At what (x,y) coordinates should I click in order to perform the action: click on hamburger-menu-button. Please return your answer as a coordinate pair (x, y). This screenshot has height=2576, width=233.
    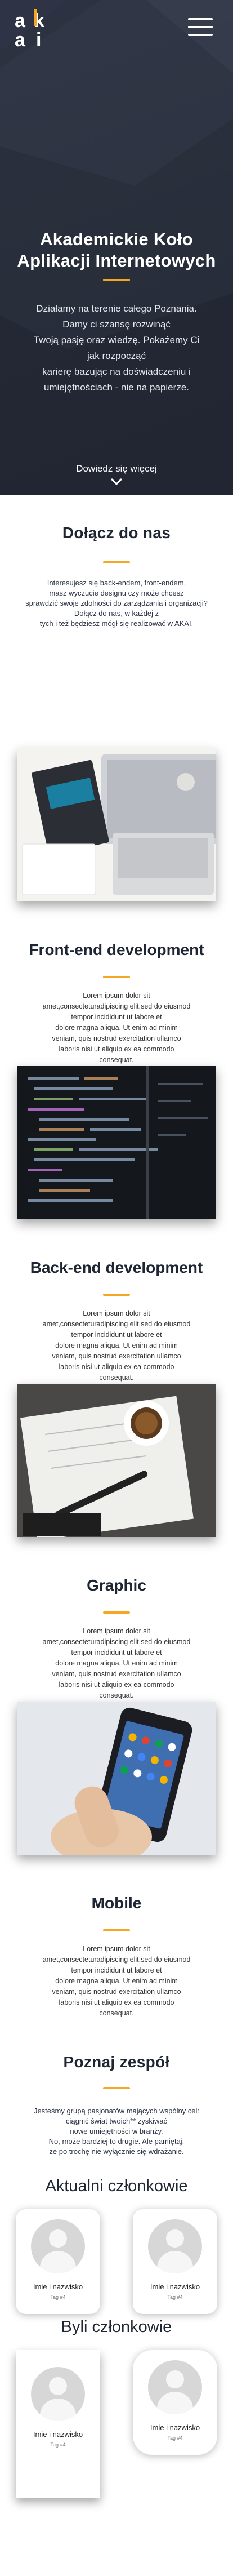
    Looking at the image, I should click on (200, 27).